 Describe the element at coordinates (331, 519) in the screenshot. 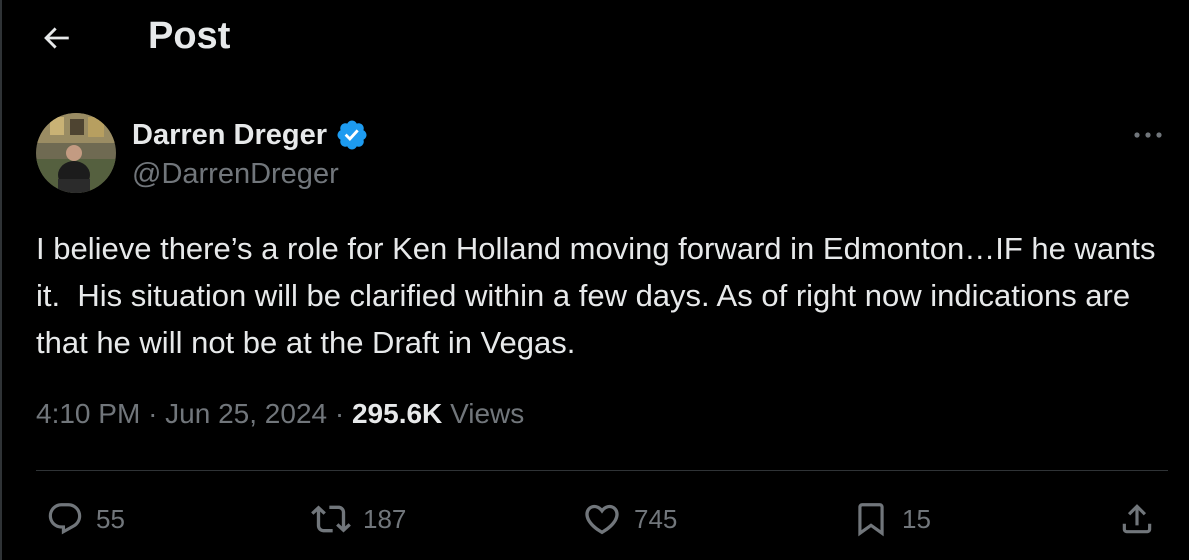

I see `repost-icon` at that location.